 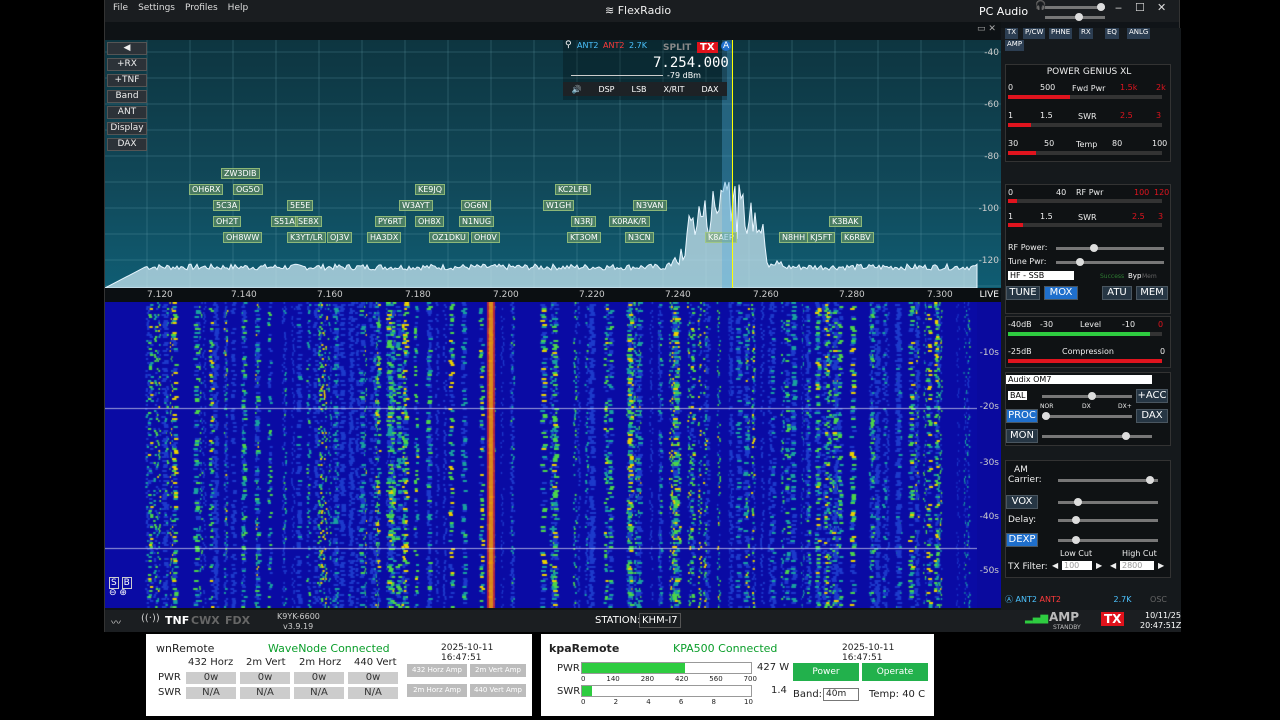 What do you see at coordinates (127, 96) in the screenshot?
I see `band-button: Band` at bounding box center [127, 96].